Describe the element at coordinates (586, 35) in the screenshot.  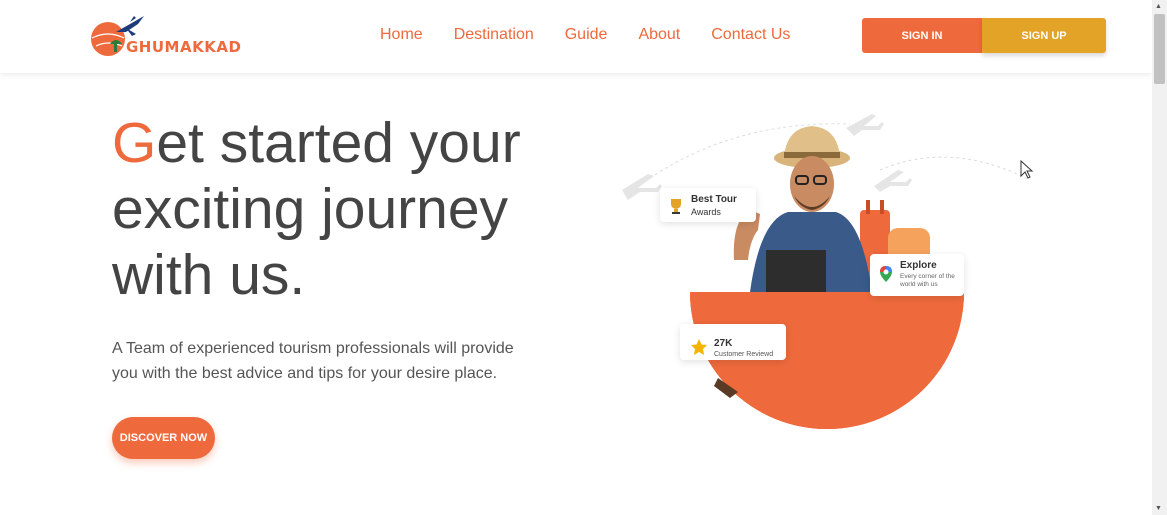
I see `nav-guide: Guide` at that location.